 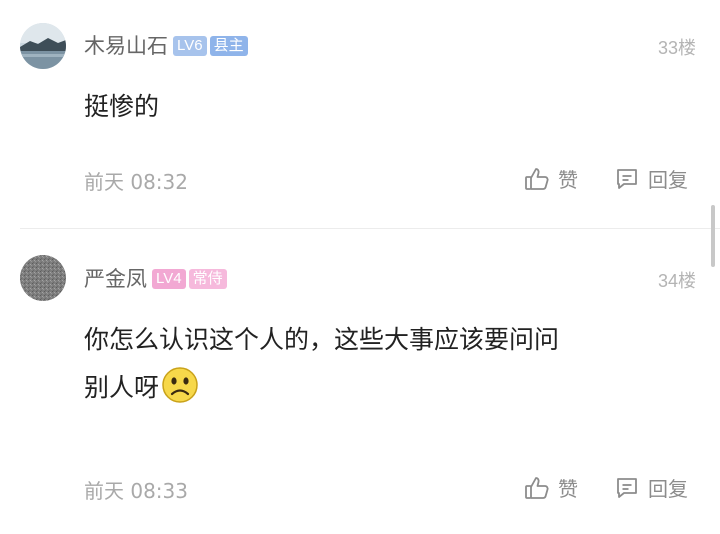 What do you see at coordinates (136, 182) in the screenshot?
I see `timestamp: 前天 08:32` at bounding box center [136, 182].